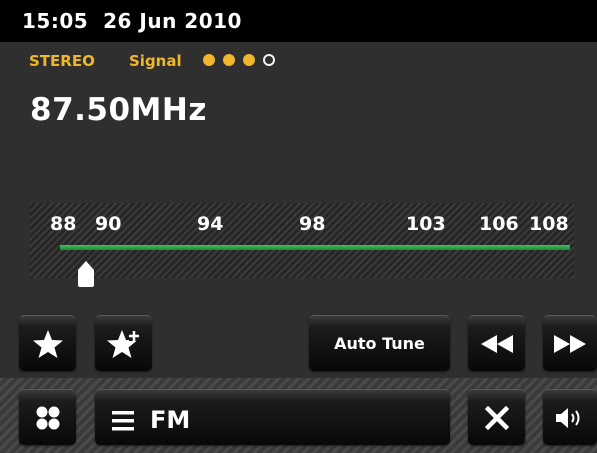 The height and width of the screenshot is (453, 597). I want to click on tuning-marker-handle, so click(86, 274).